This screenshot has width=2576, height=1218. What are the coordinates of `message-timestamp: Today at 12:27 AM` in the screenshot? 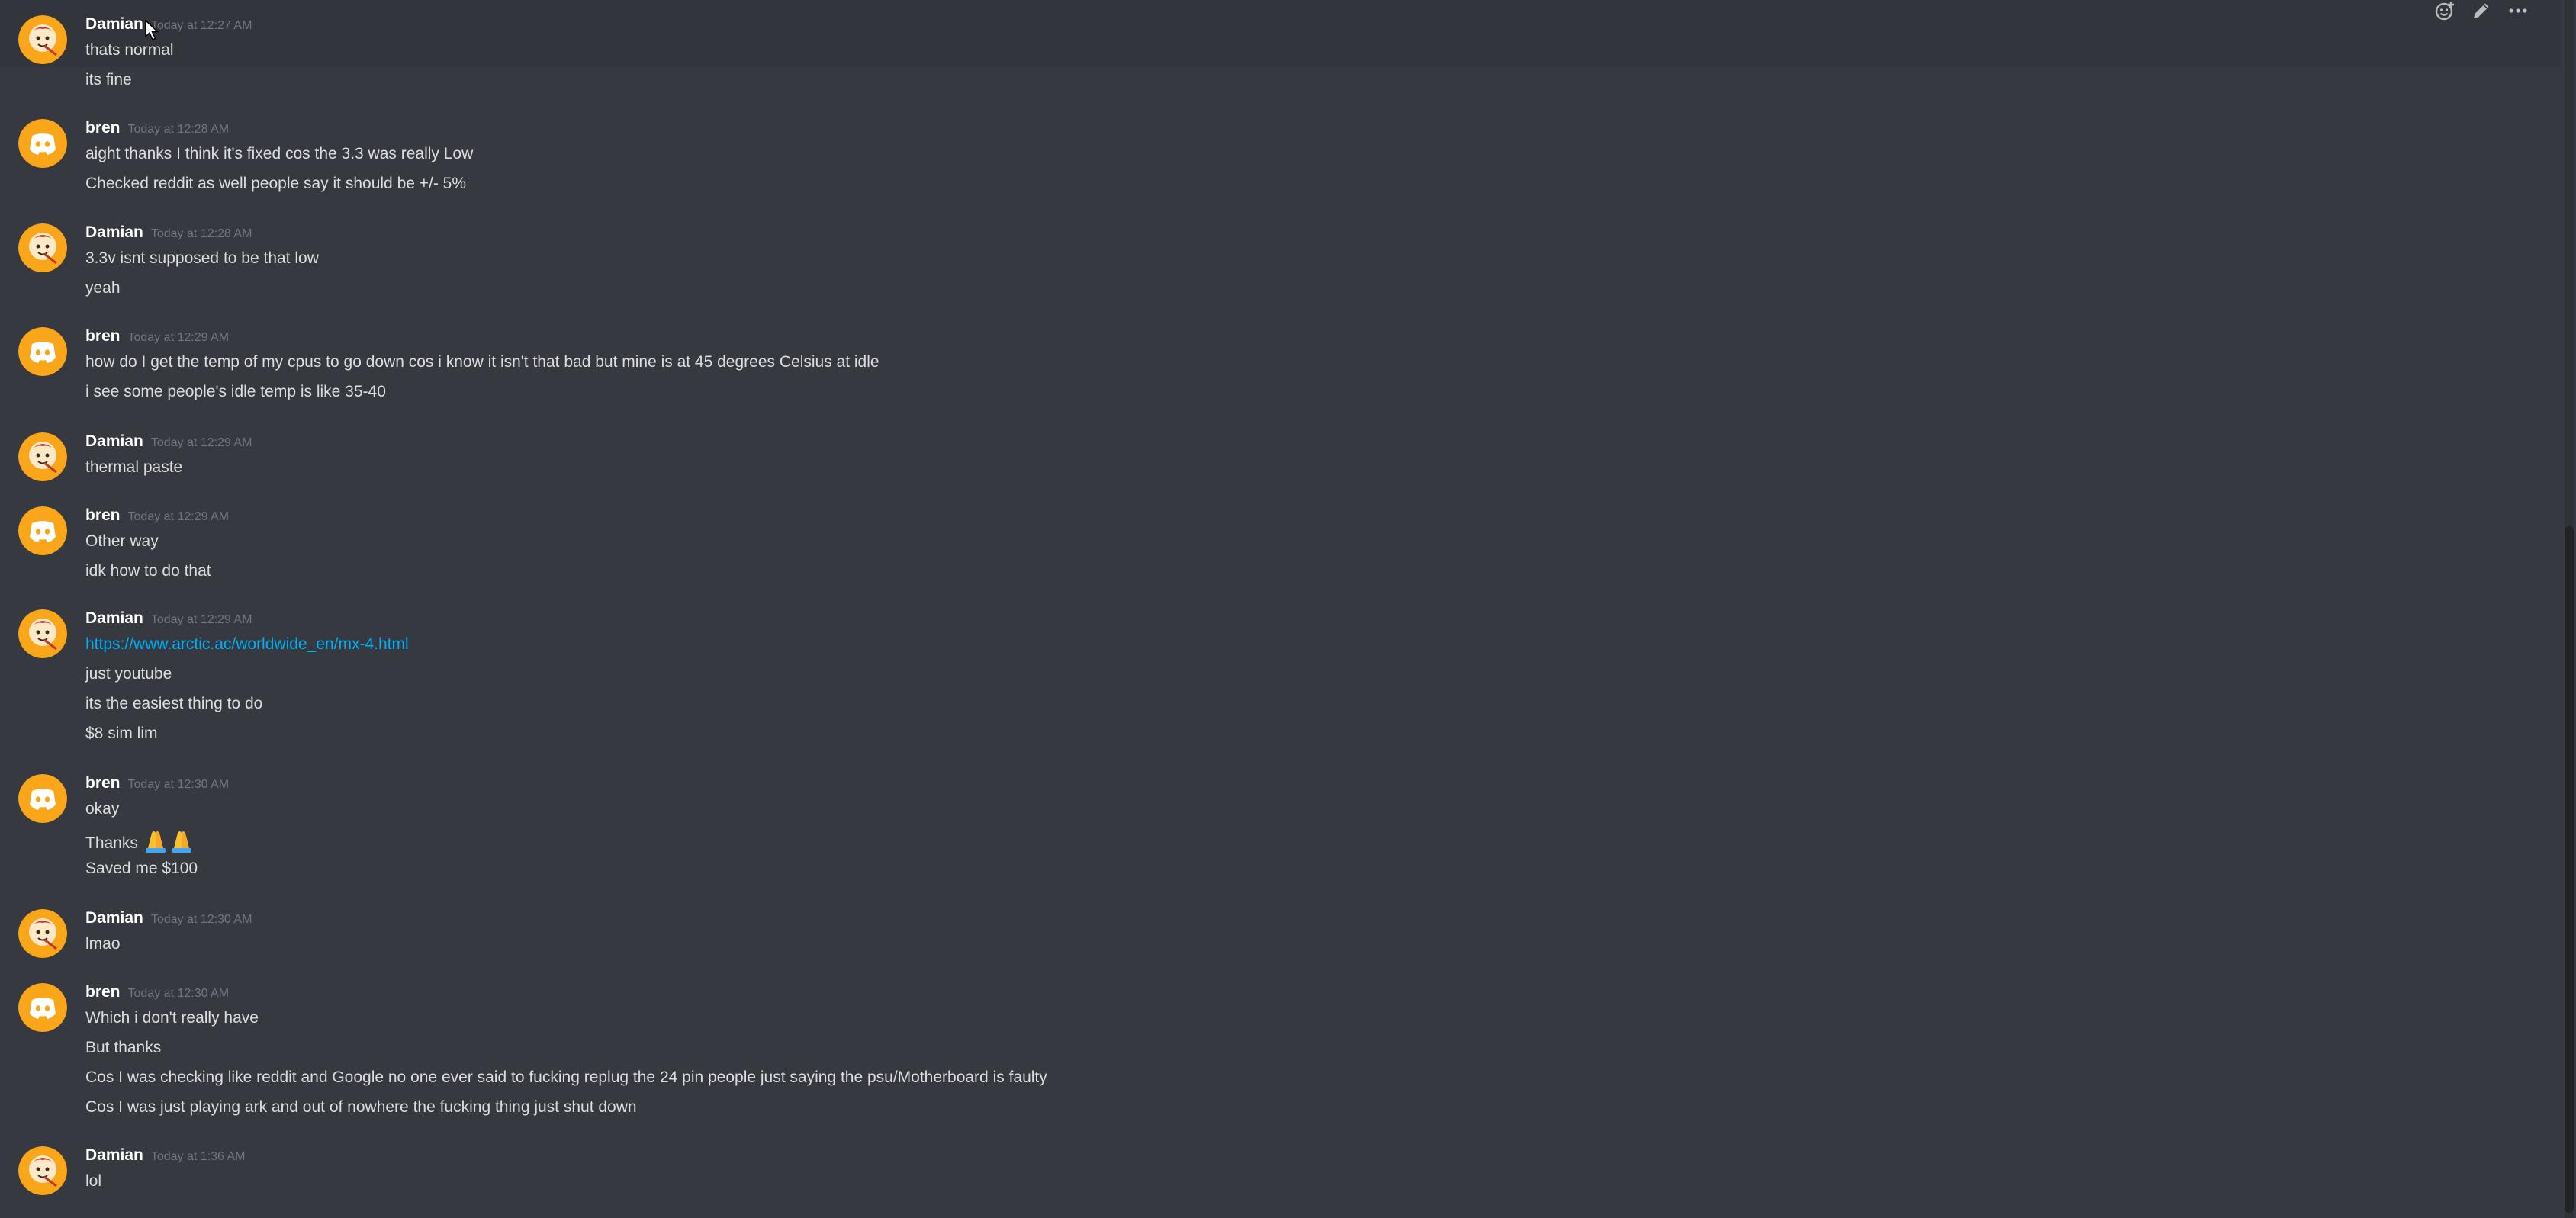 It's located at (201, 25).